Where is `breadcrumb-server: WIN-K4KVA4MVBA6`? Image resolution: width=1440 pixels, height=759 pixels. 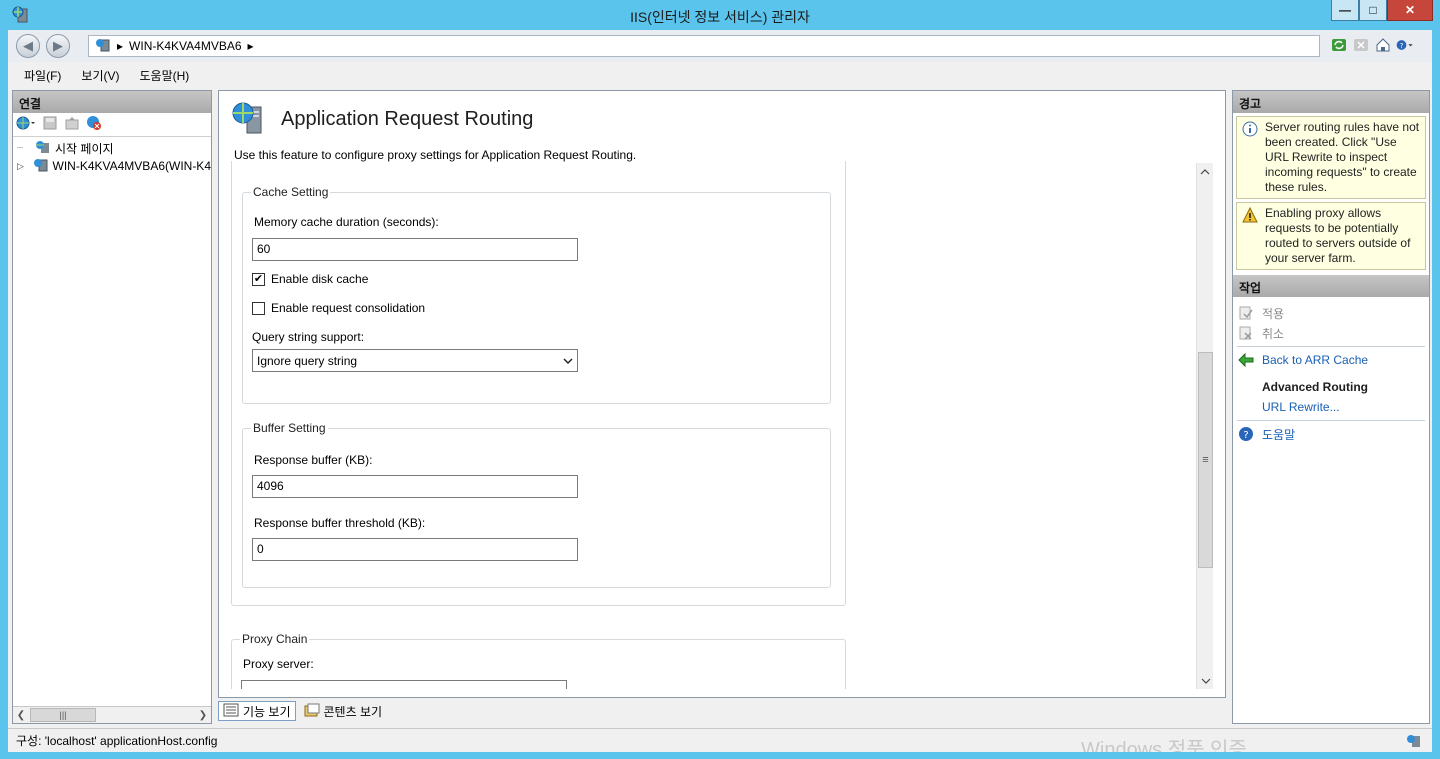
breadcrumb-server: WIN-K4KVA4MVBA6 is located at coordinates (185, 46).